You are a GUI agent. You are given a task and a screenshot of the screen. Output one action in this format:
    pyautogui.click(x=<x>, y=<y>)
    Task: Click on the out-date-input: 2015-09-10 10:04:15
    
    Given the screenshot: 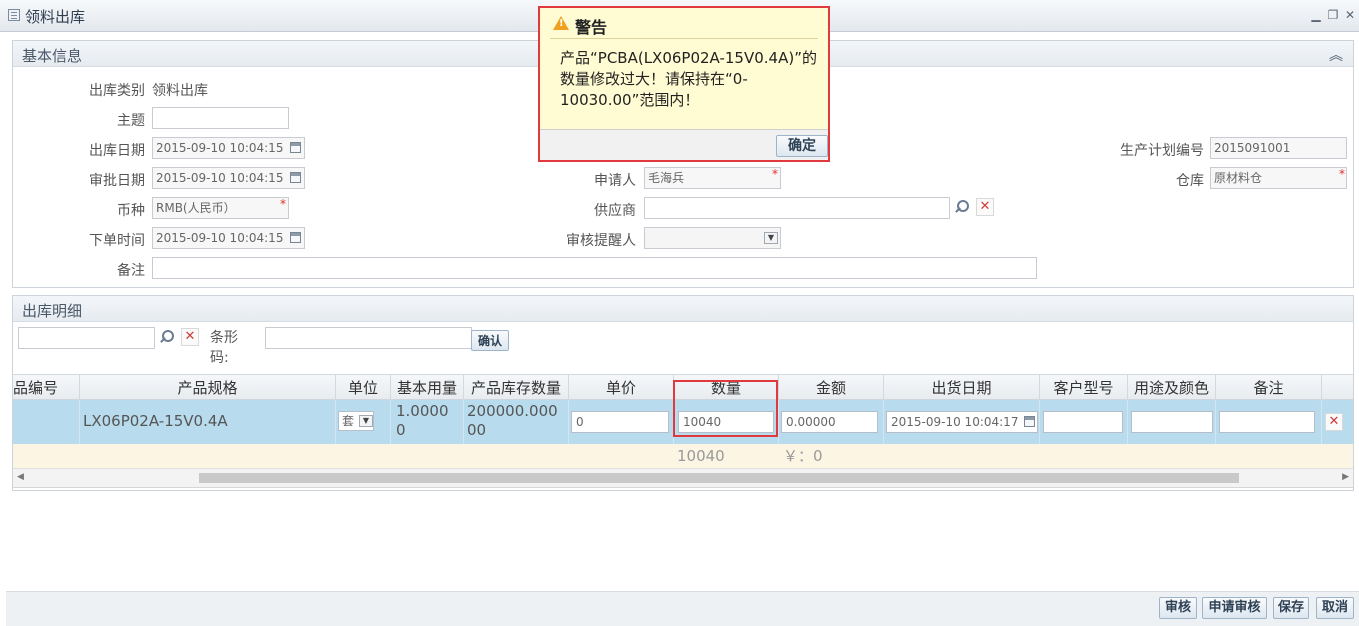 What is the action you would take?
    pyautogui.click(x=228, y=148)
    